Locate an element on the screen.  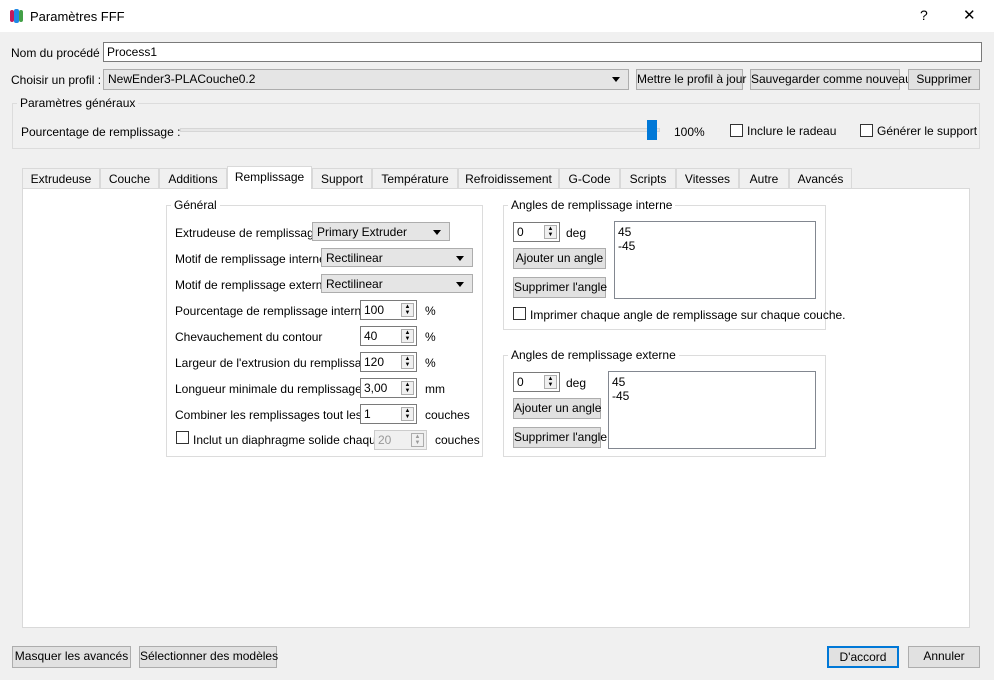
tab-scripts: Scripts is located at coordinates (648, 178).